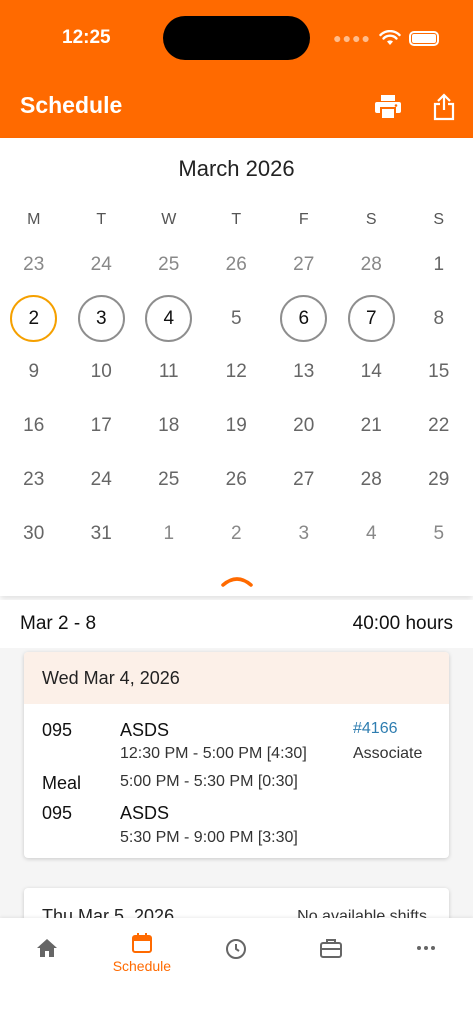 This screenshot has height=1024, width=473. I want to click on calendar-cell: 5, so click(439, 534).